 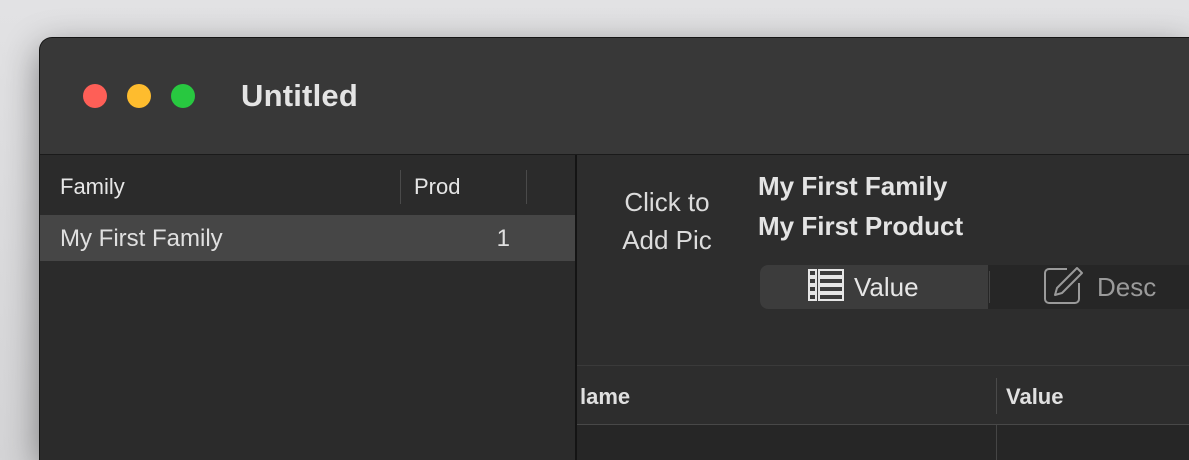 I want to click on add-picture-label-line2: Add Pic, so click(x=667, y=240).